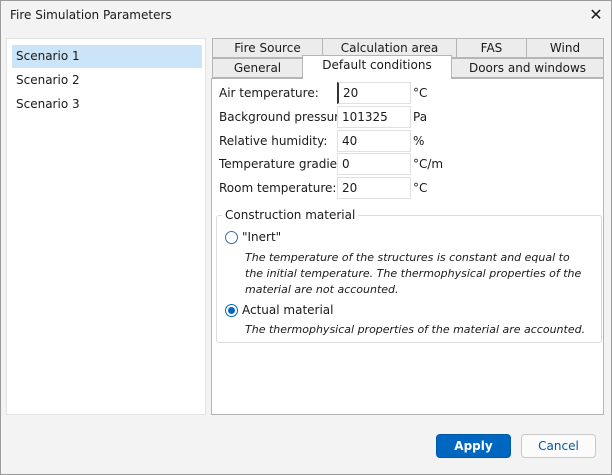 The height and width of the screenshot is (475, 612). Describe the element at coordinates (419, 141) in the screenshot. I see `field-unit: %` at that location.